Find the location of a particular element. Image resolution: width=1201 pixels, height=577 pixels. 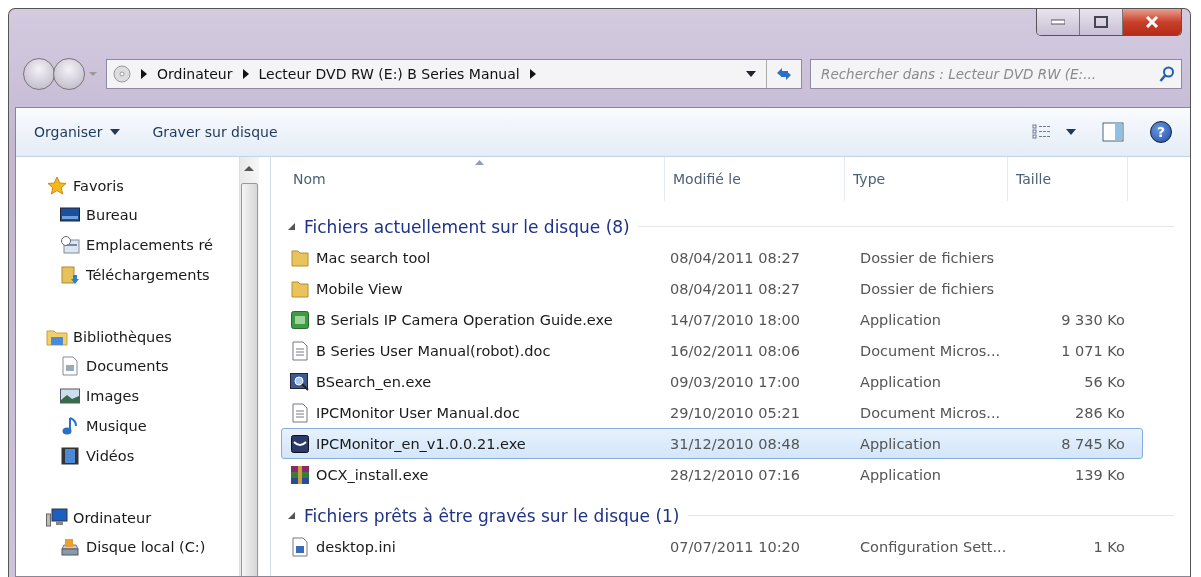

nav-item: Emplacements ré is located at coordinates (142, 245).